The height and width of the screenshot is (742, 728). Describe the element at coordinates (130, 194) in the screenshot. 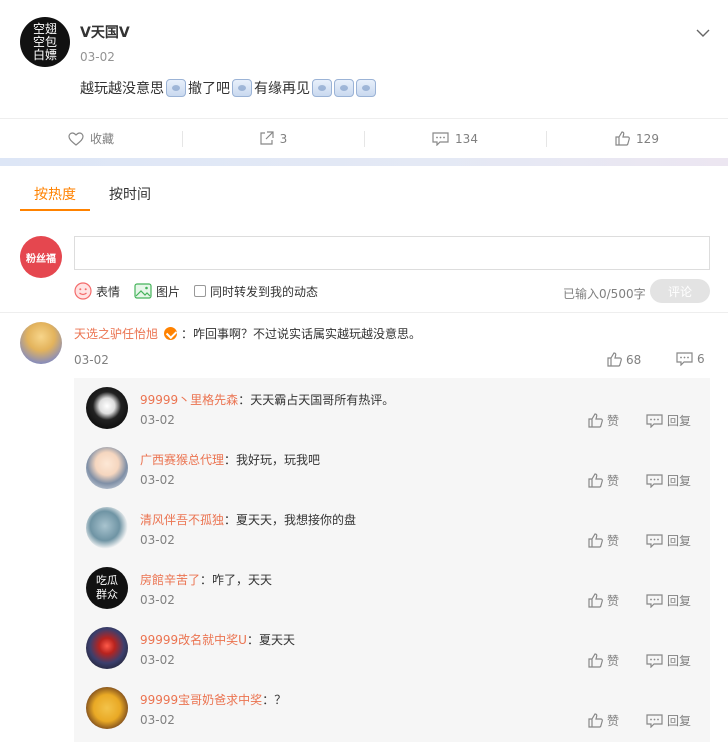

I see `tab-time: 按时间` at that location.